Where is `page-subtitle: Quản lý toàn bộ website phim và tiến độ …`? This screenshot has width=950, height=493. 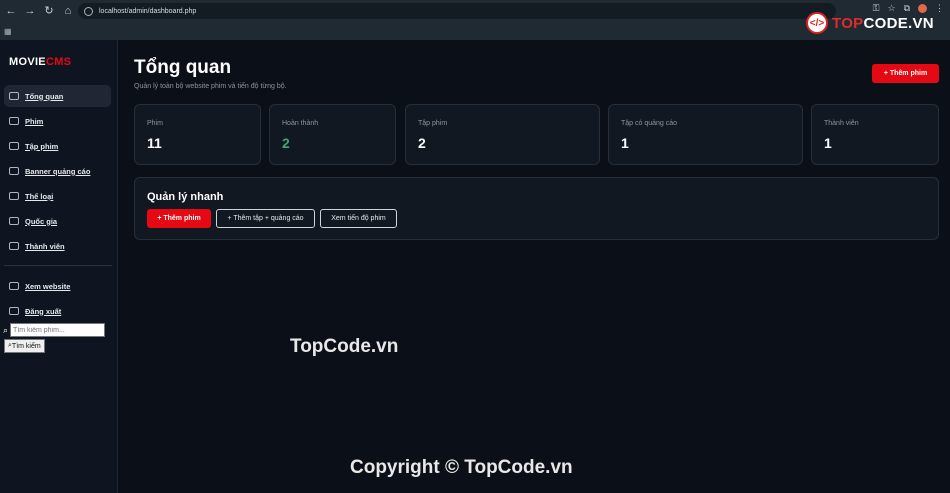
page-subtitle: Quản lý toàn bộ website phim và tiến độ … is located at coordinates (210, 86).